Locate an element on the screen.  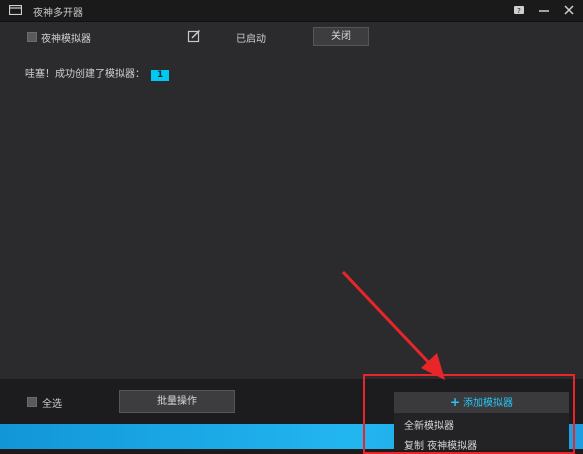
close-emulator-button: 关闭 is located at coordinates (341, 36).